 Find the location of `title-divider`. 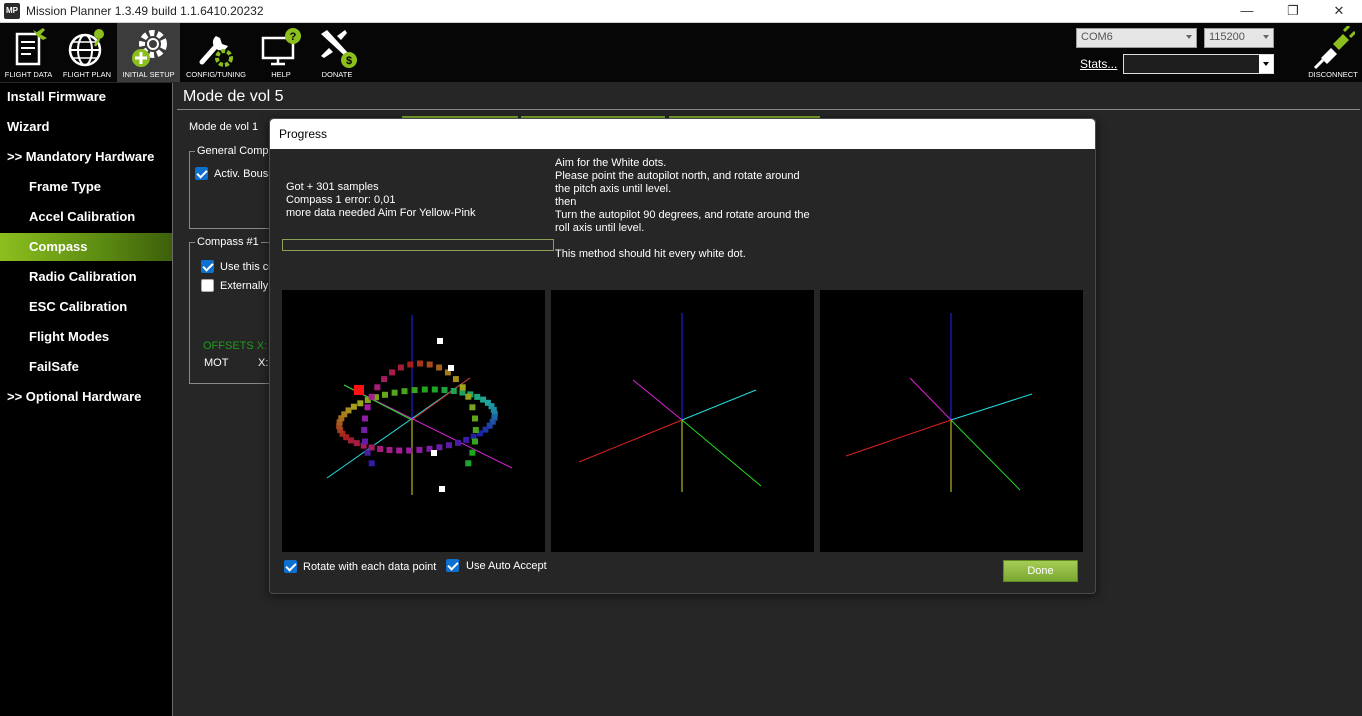

title-divider is located at coordinates (768, 109).